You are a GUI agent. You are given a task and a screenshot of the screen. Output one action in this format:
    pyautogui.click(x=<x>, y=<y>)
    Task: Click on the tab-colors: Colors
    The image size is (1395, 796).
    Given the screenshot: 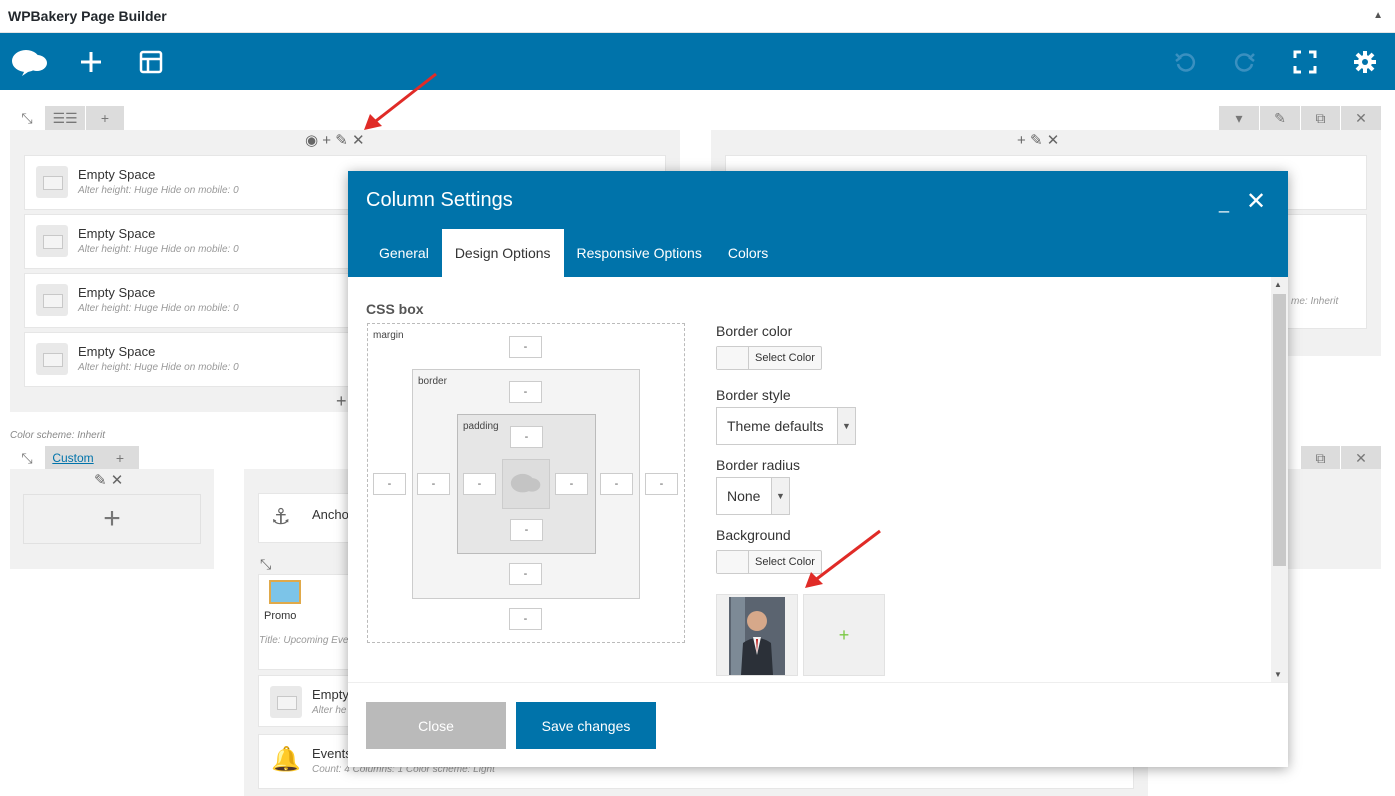 What is the action you would take?
    pyautogui.click(x=748, y=253)
    